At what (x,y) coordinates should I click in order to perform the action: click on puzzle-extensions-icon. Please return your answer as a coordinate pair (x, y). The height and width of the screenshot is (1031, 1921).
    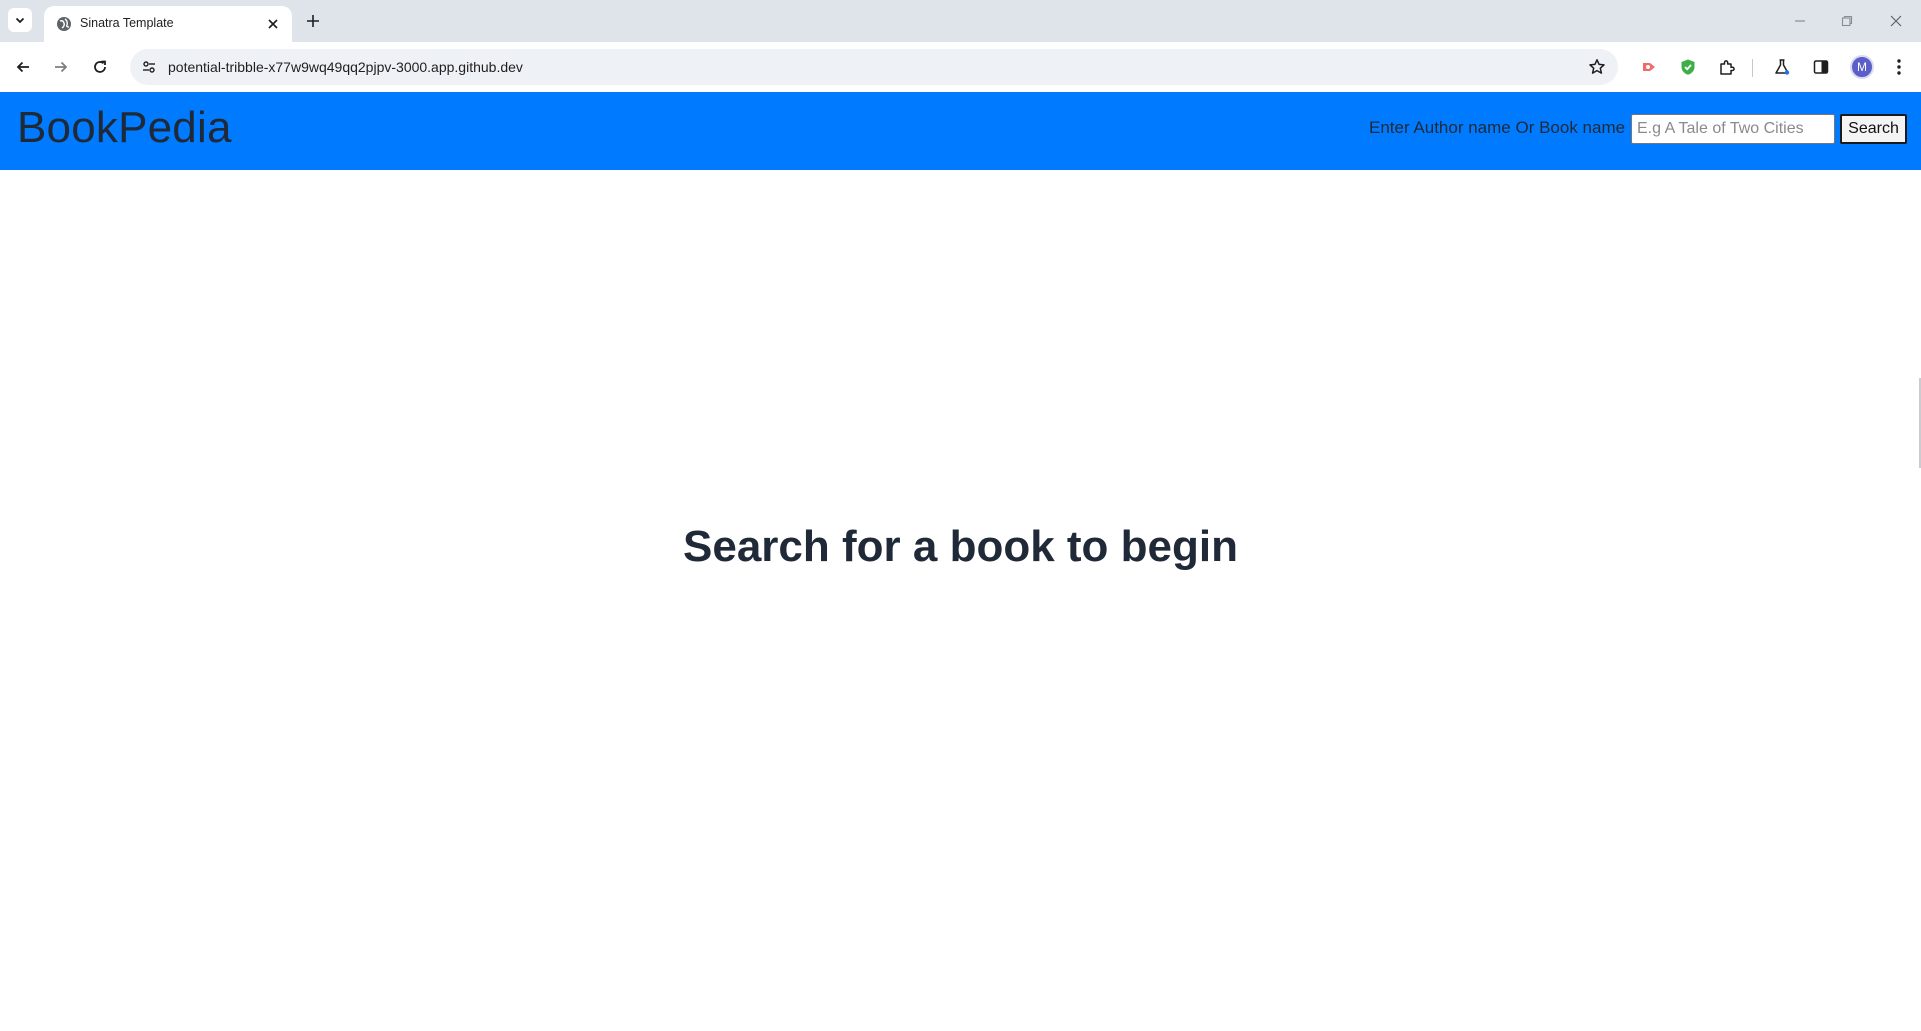
    Looking at the image, I should click on (1727, 67).